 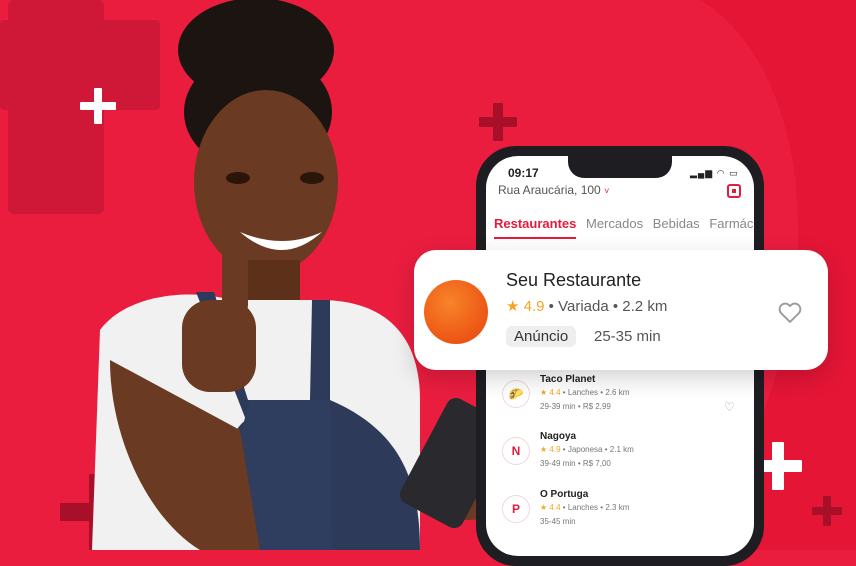 I want to click on portuga-logo-icon: P, so click(x=516, y=509).